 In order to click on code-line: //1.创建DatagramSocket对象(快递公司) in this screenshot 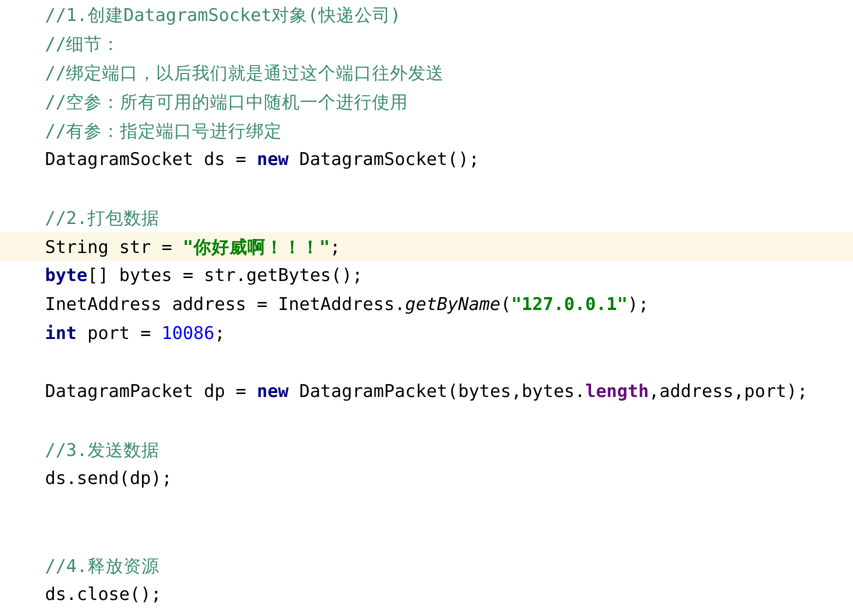, I will do `click(223, 16)`.